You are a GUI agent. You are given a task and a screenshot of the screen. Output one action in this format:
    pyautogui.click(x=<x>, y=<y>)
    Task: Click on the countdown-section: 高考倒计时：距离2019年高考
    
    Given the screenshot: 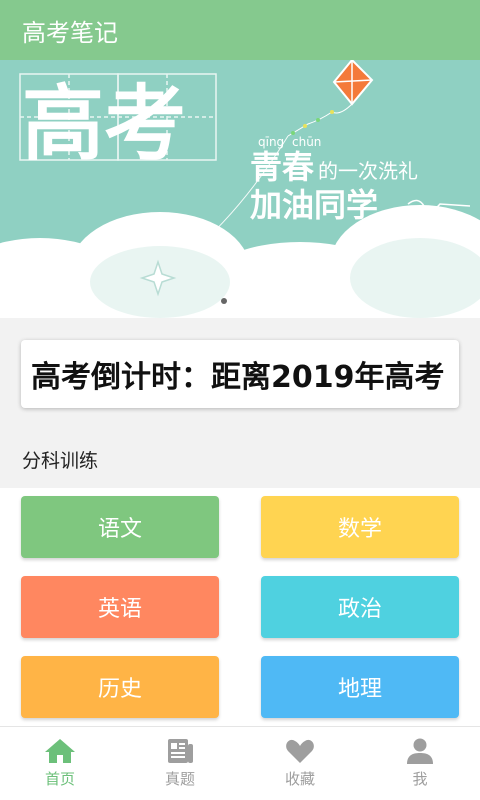 What is the action you would take?
    pyautogui.click(x=240, y=374)
    